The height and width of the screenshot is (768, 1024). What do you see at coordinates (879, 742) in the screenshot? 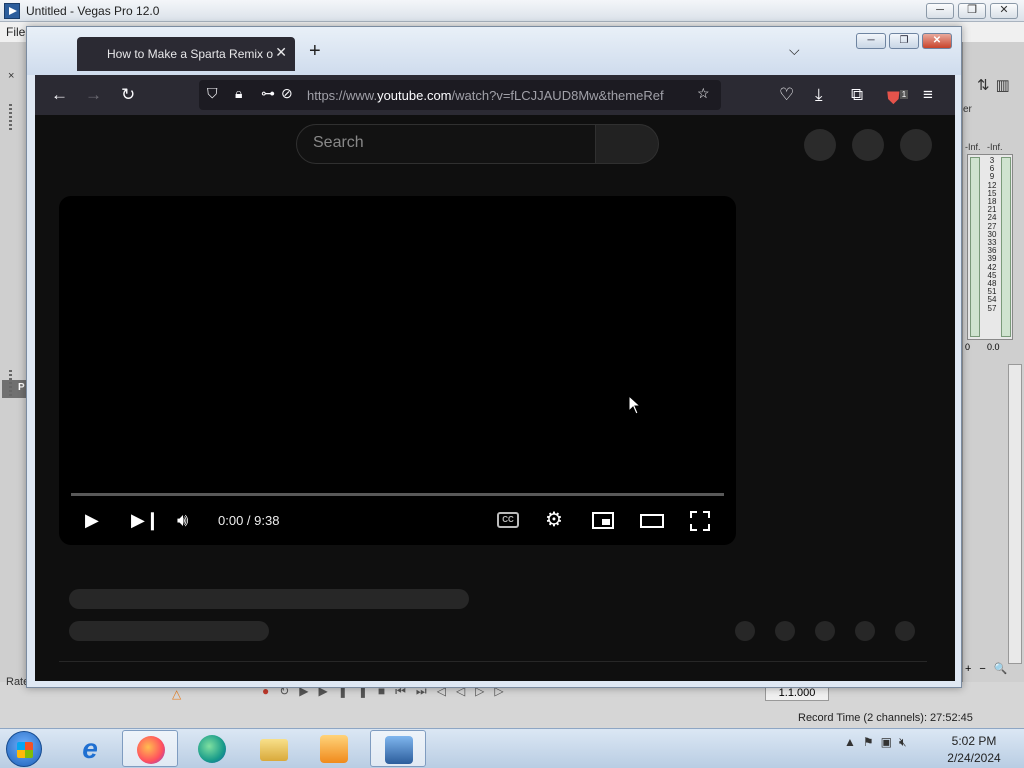
I see `system-tray-icons: ▲⚑▣🔇︎` at bounding box center [879, 742].